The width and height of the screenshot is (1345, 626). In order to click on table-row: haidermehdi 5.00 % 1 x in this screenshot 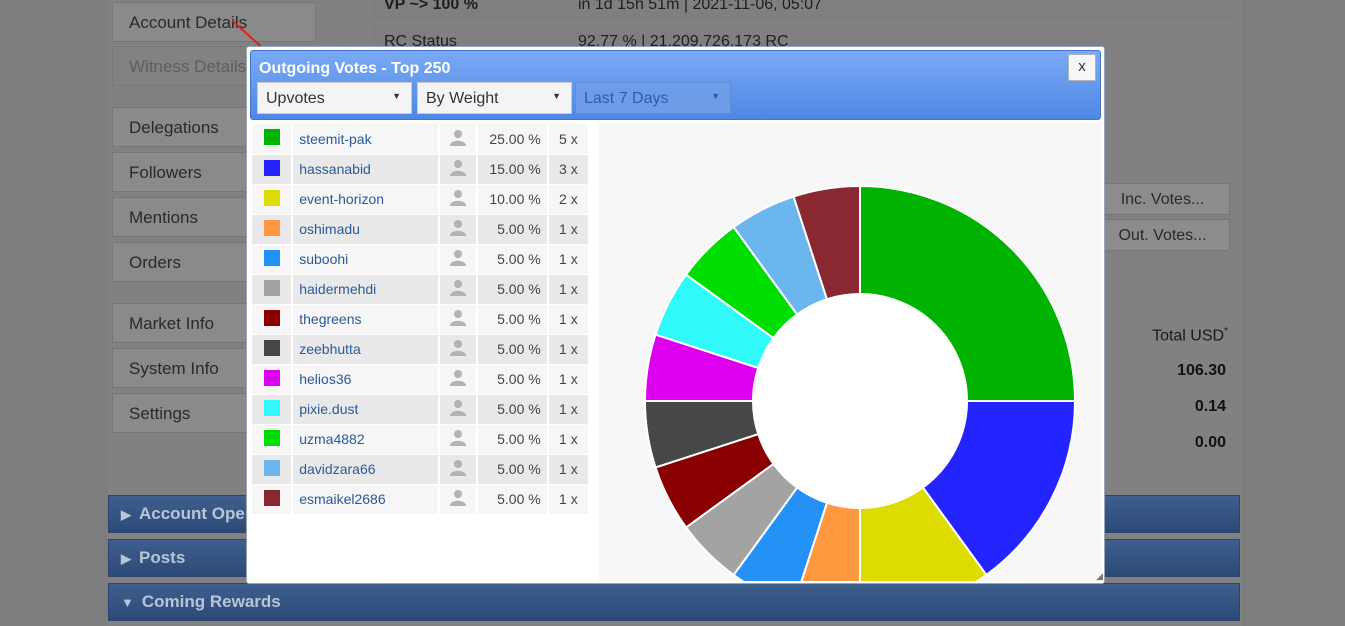, I will do `click(420, 289)`.